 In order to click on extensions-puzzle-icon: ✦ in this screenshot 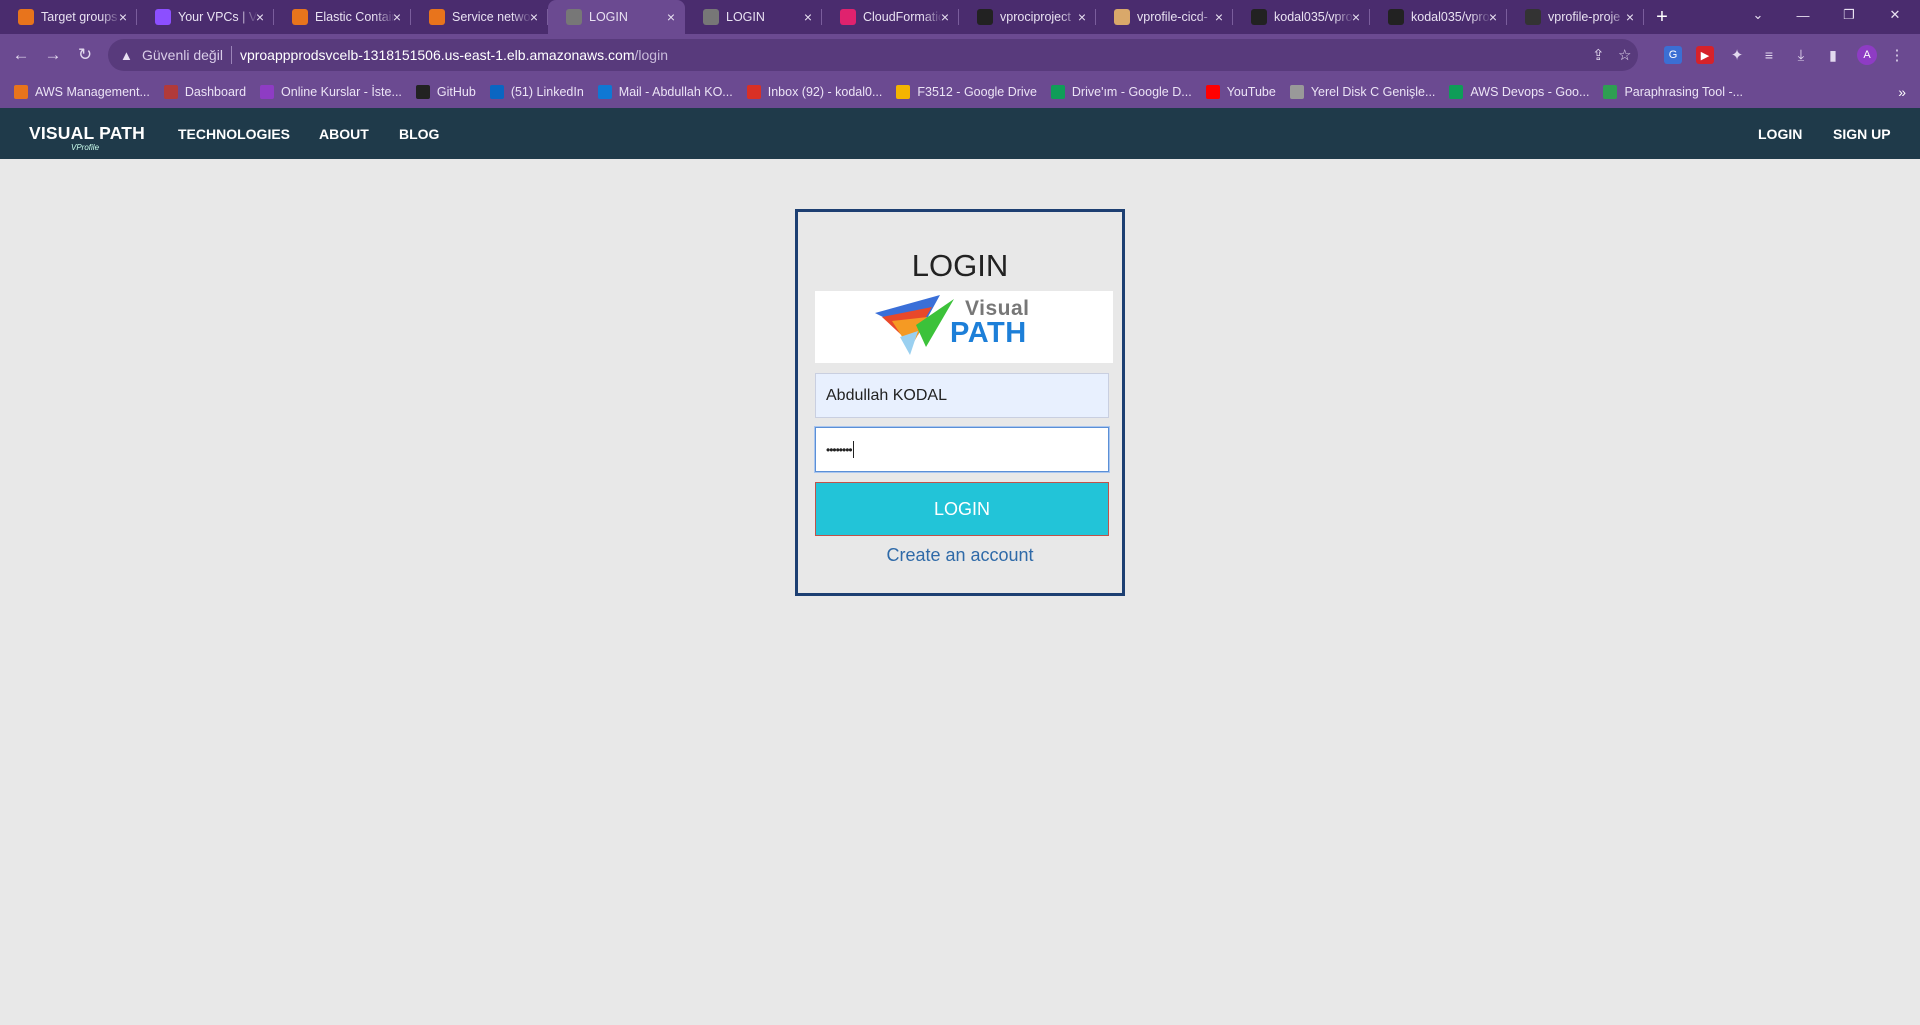, I will do `click(1737, 55)`.